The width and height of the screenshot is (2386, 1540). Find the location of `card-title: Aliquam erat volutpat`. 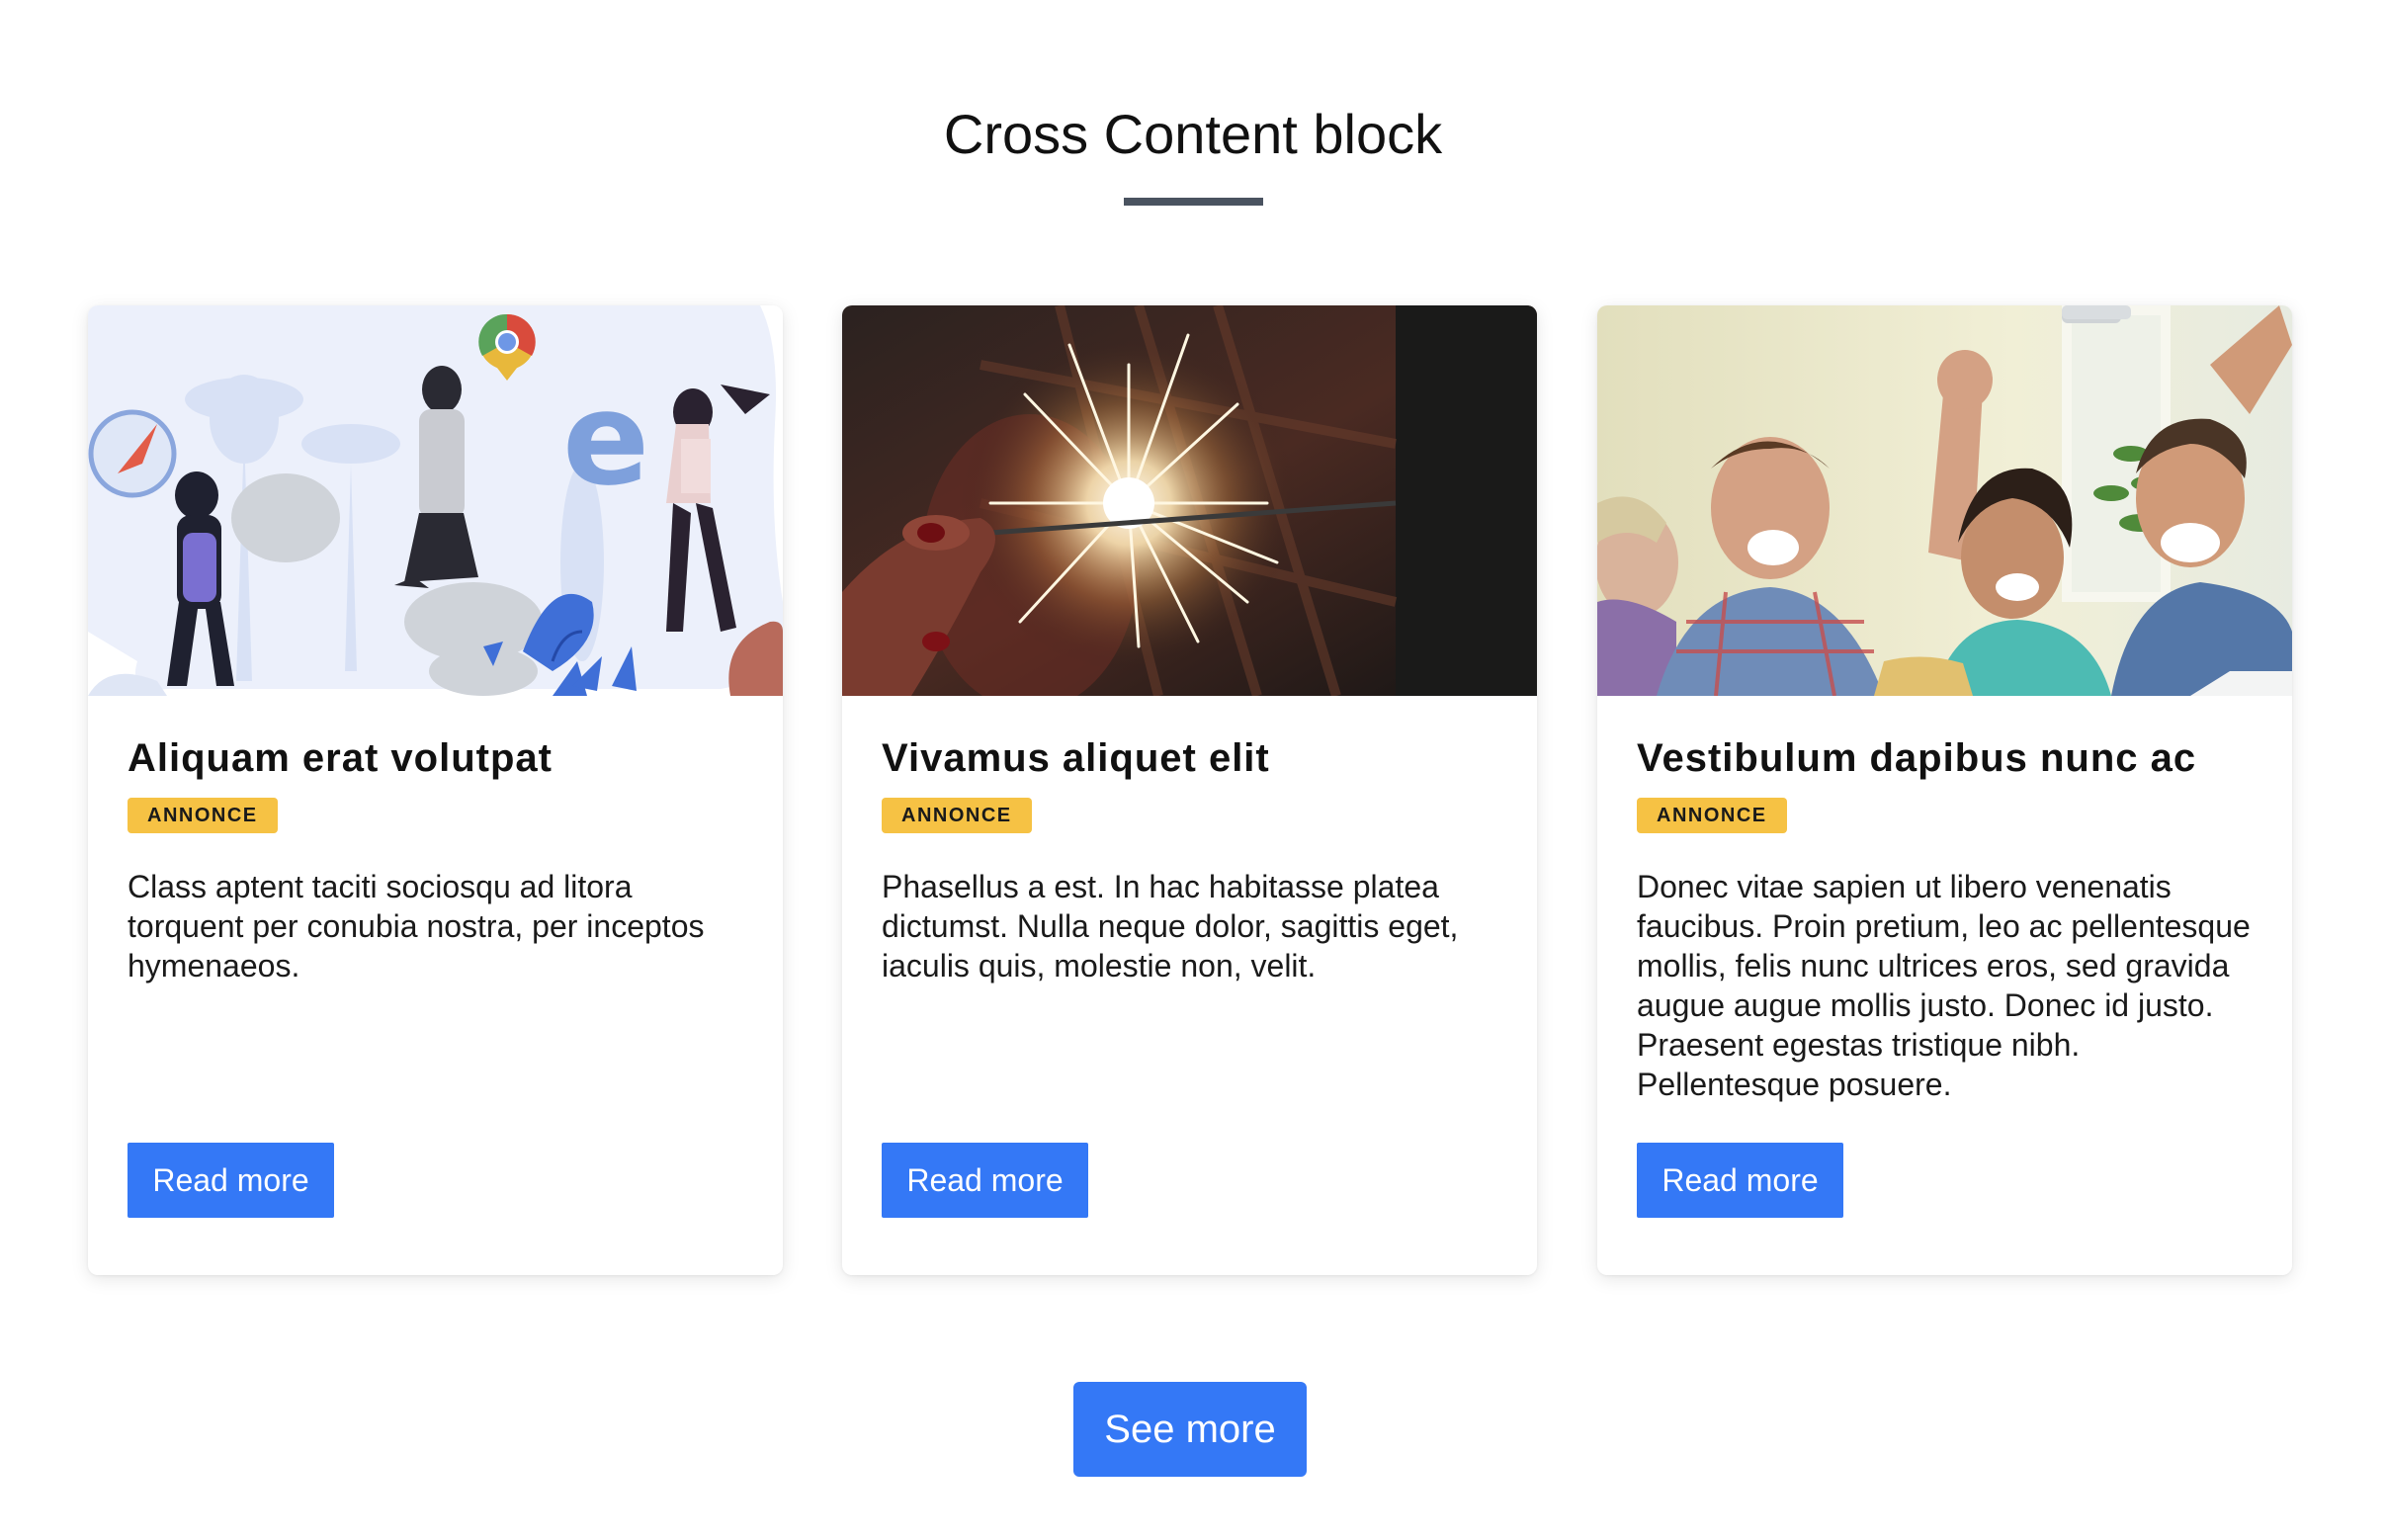

card-title: Aliquam erat volutpat is located at coordinates (340, 758).